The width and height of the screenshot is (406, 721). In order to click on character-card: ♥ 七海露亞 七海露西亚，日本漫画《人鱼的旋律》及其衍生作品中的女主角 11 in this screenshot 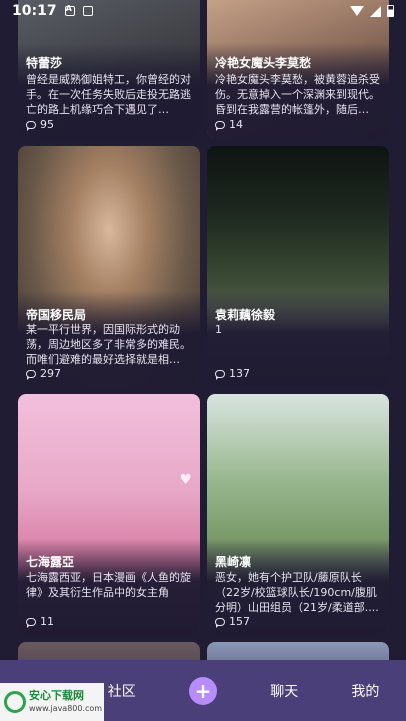, I will do `click(109, 514)`.